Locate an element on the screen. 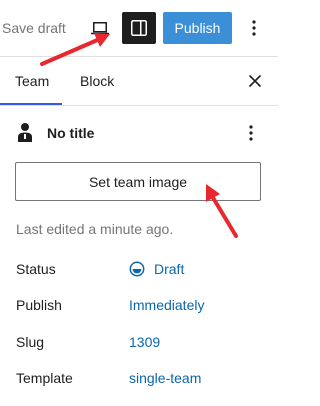 The width and height of the screenshot is (320, 406). editor-toolbar: Save draft Publish is located at coordinates (139, 28).